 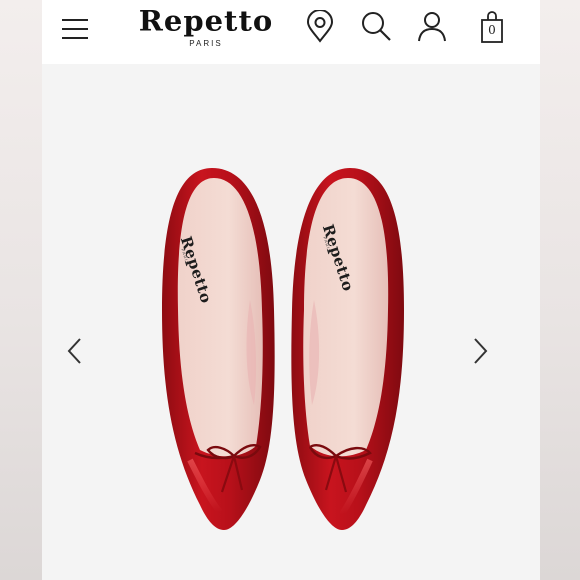 I want to click on bag-count-badge: 0, so click(x=492, y=30).